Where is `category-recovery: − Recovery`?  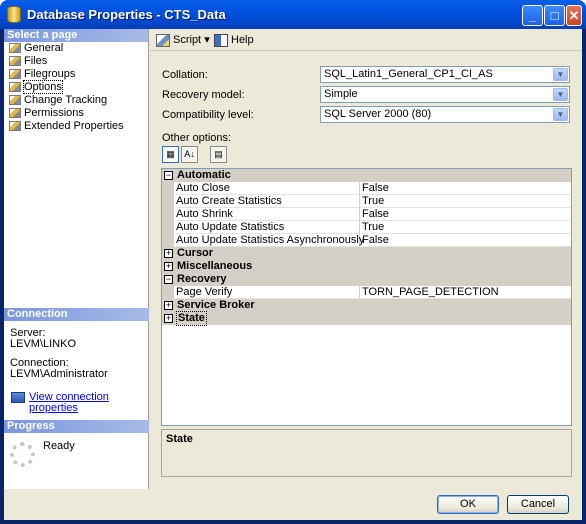 category-recovery: − Recovery is located at coordinates (366, 279).